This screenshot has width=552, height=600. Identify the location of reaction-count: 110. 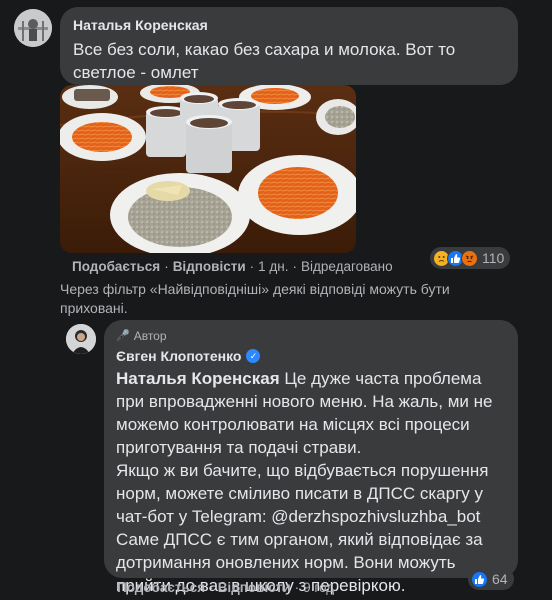
(493, 258).